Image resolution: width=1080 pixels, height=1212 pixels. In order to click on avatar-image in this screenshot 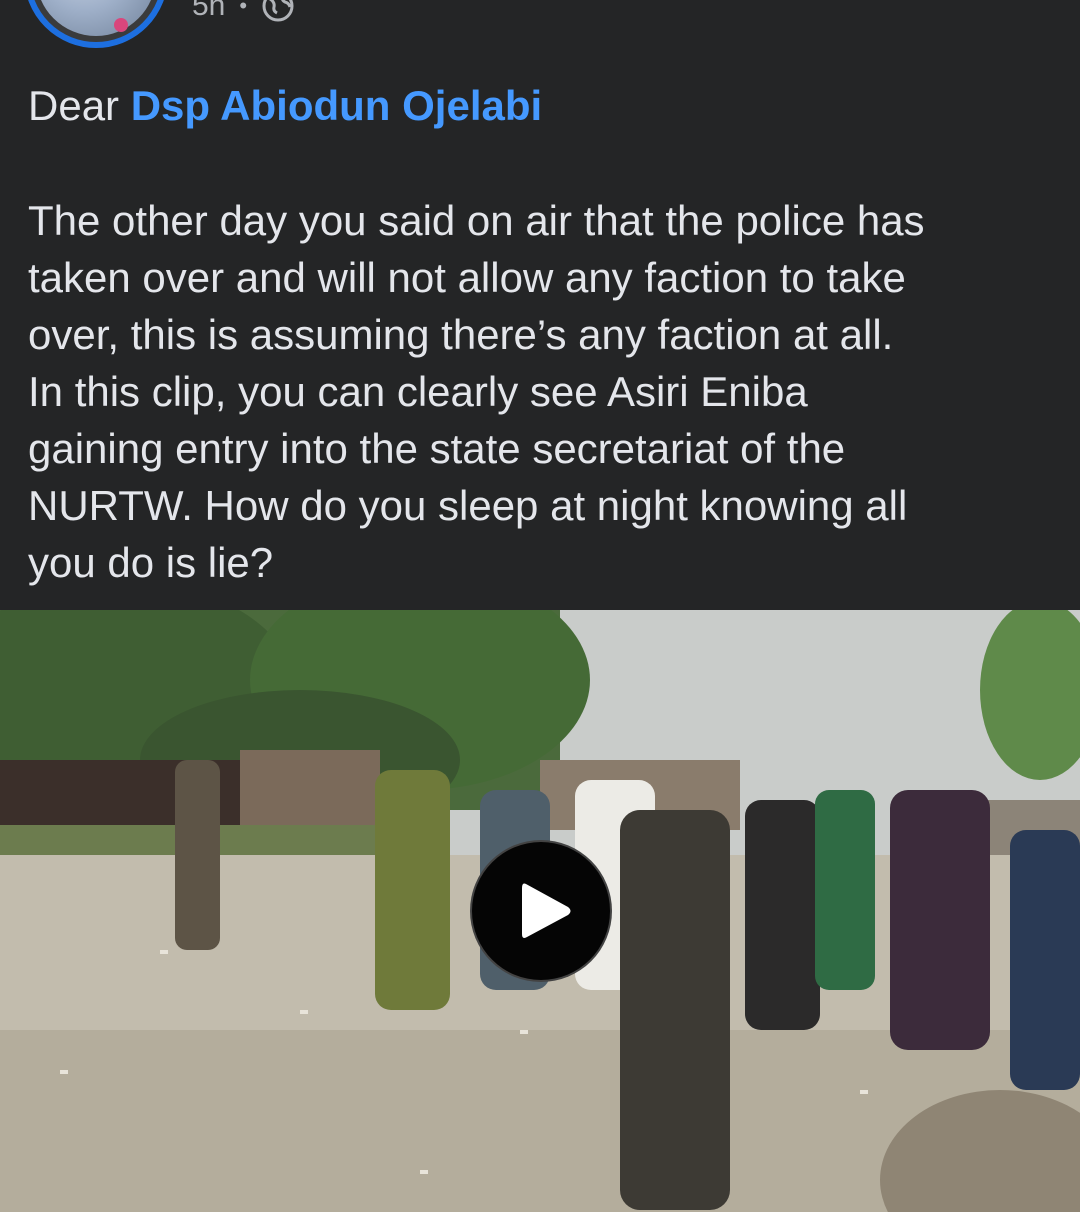, I will do `click(96, 18)`.